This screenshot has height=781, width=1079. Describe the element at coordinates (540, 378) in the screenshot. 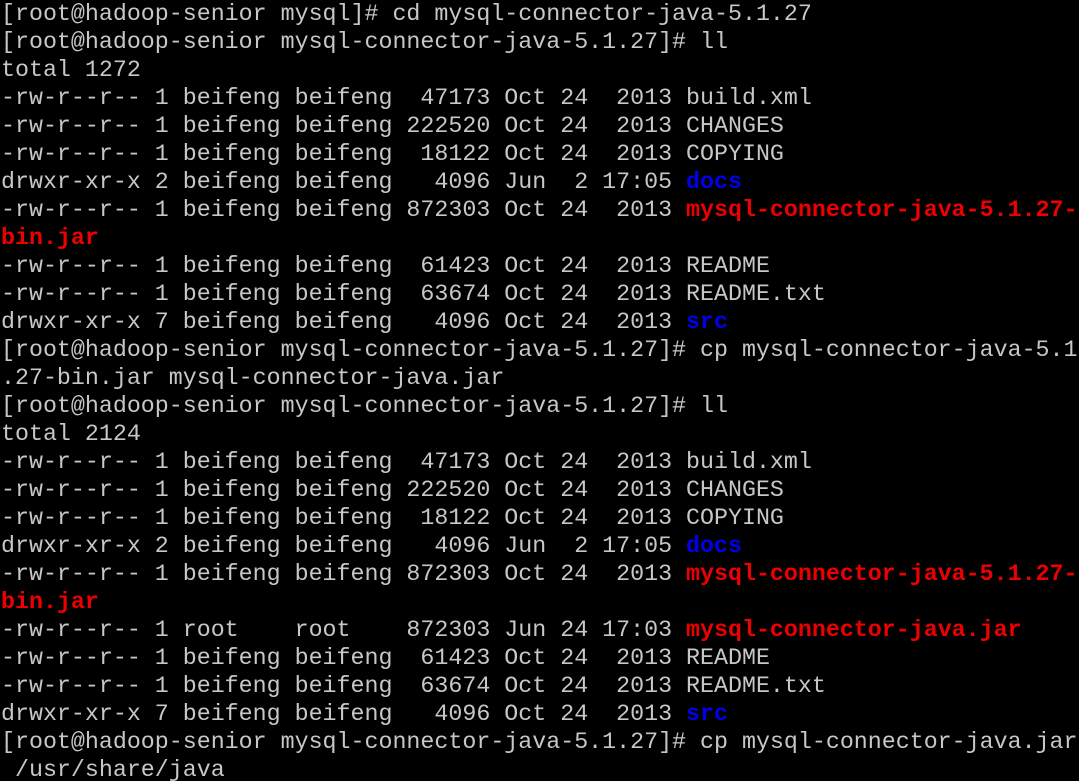

I see `terminal-line: .27-bin.jar mysql-connector-java.jar` at that location.